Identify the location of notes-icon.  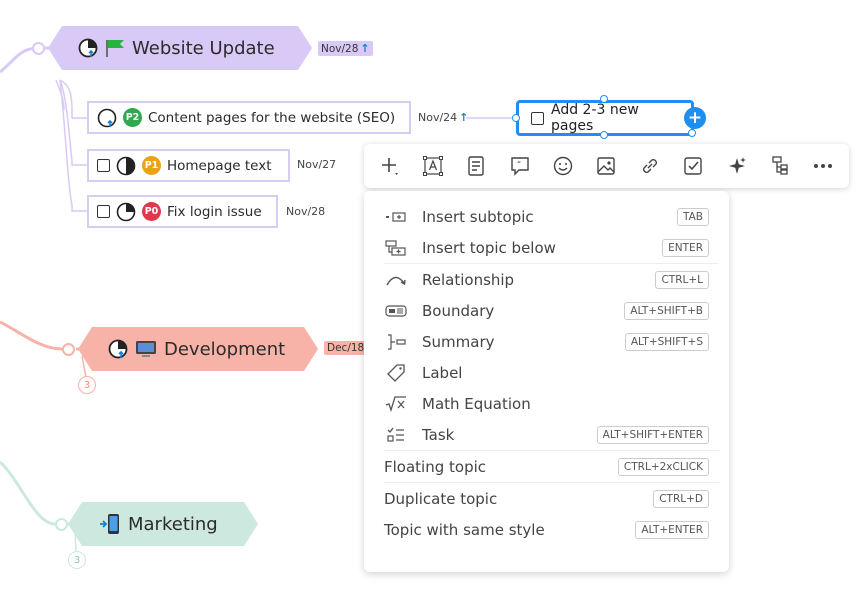
(476, 166).